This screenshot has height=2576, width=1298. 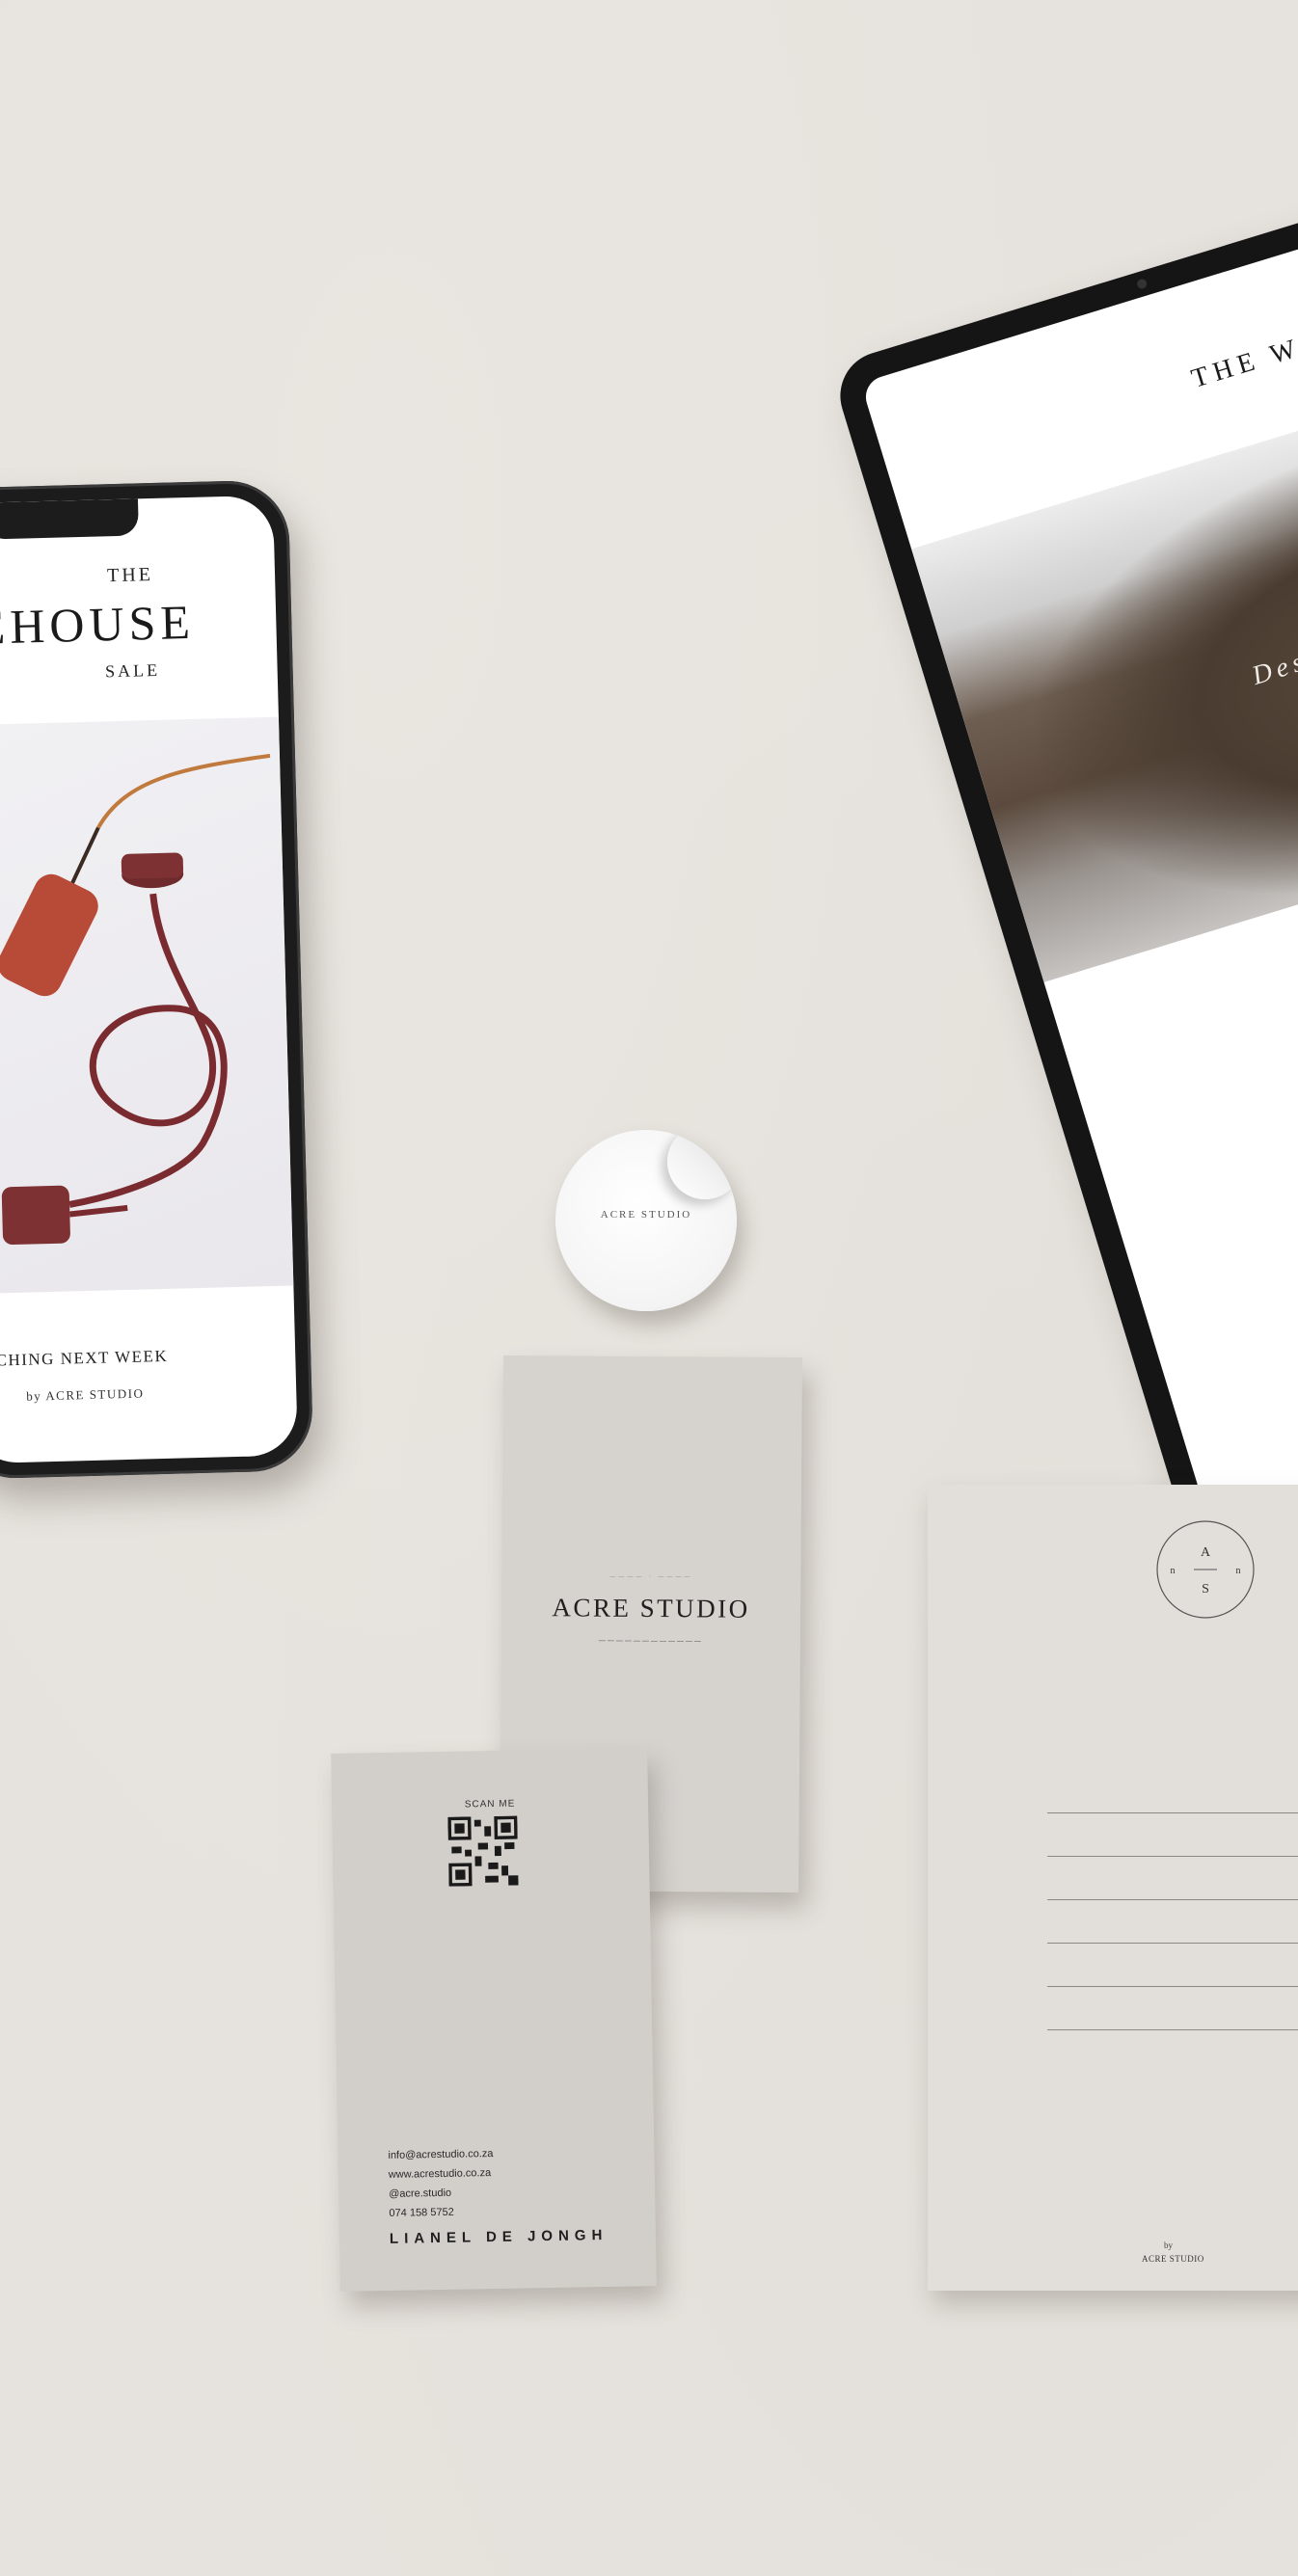 I want to click on round-sticker: ACRE STUDIO, so click(x=646, y=1220).